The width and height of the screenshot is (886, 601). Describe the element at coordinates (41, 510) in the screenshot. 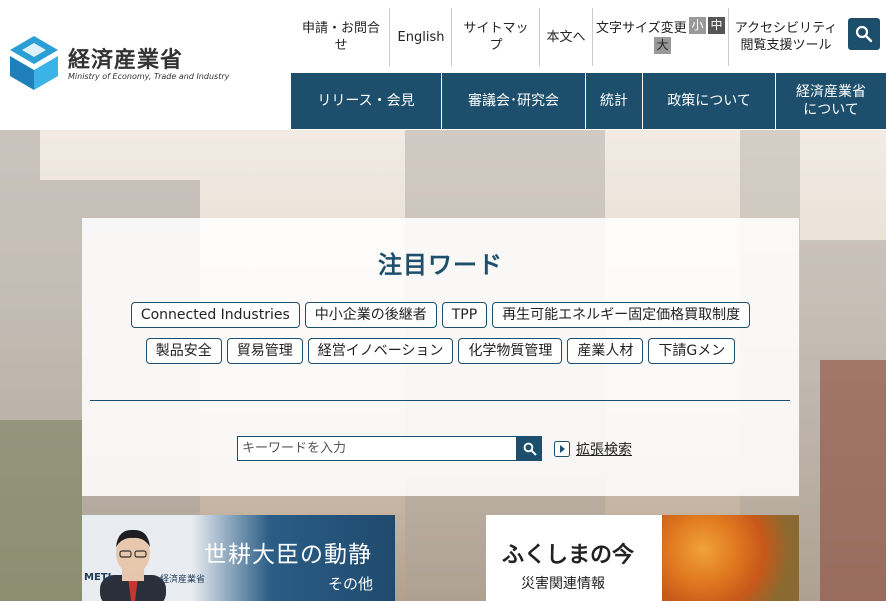

I see `background-trees` at that location.